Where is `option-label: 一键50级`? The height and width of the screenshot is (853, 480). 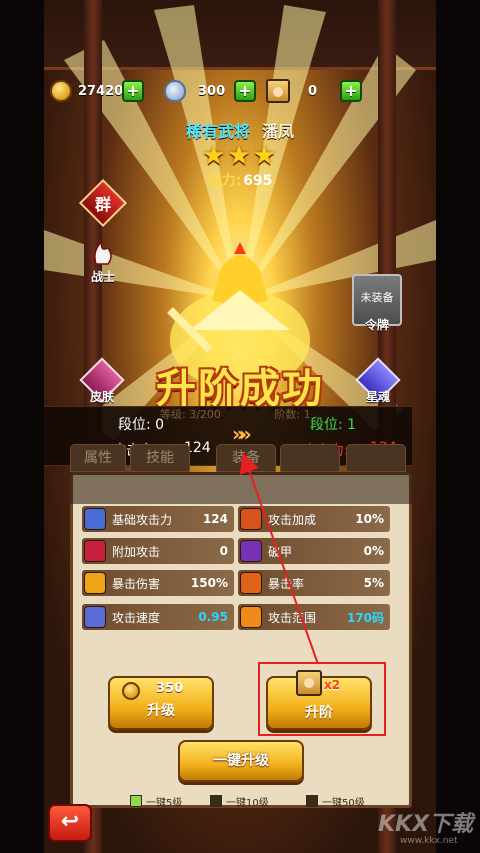 option-label: 一键50级 is located at coordinates (343, 803).